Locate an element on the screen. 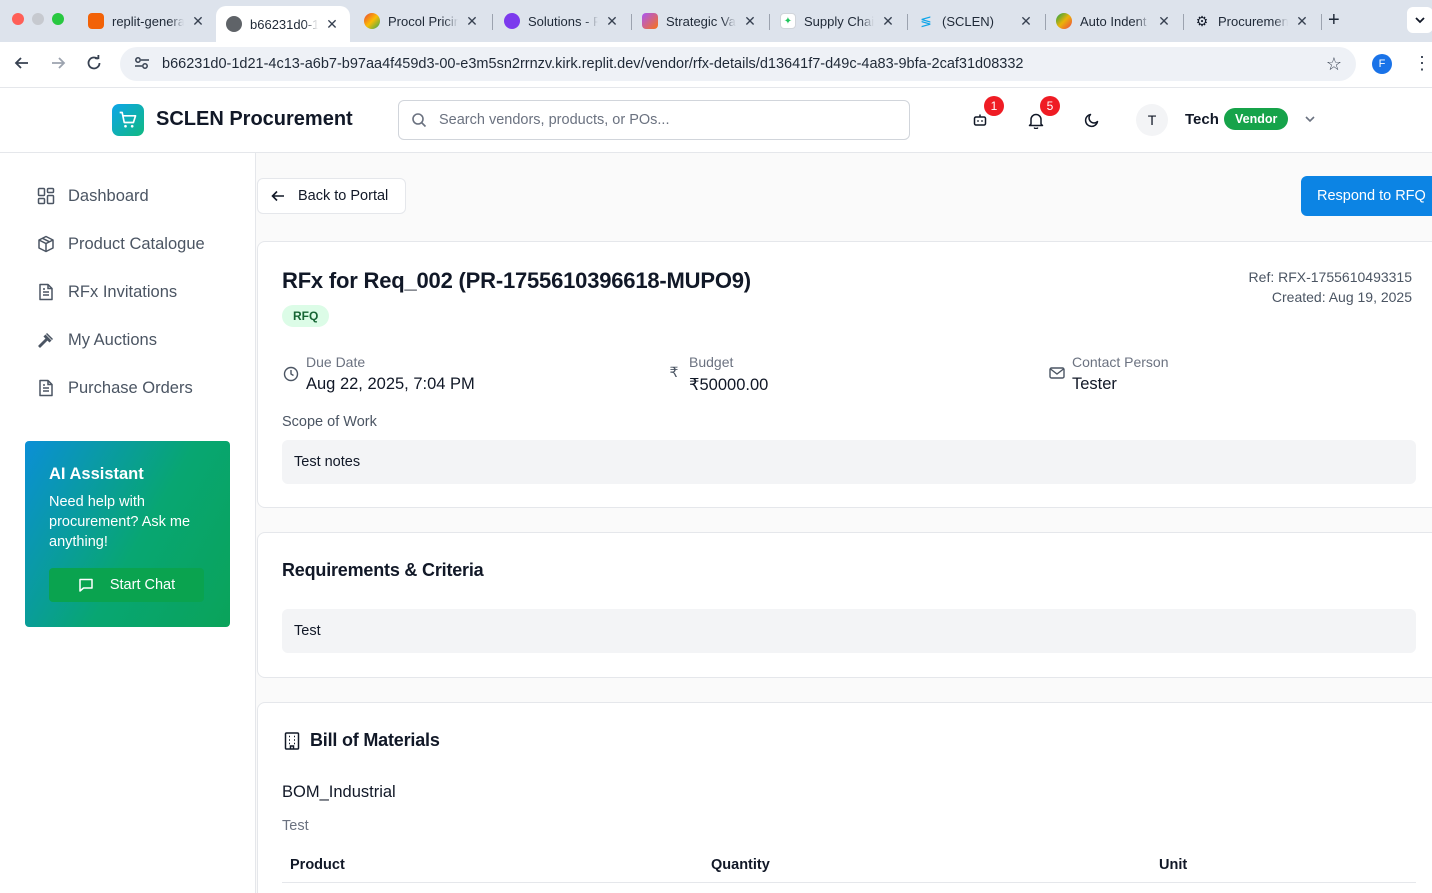 This screenshot has height=893, width=1432. start-chat-button: Start Chat is located at coordinates (126, 585).